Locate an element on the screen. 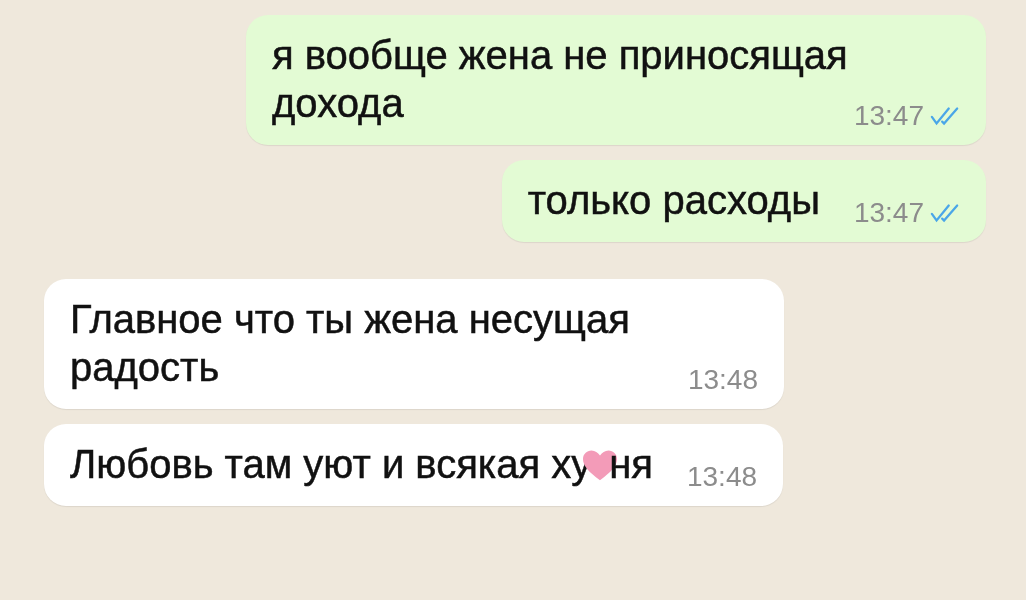 Image resolution: width=1026 pixels, height=600 pixels. message-text: я вообще жена не приносящая дохода is located at coordinates (560, 79).